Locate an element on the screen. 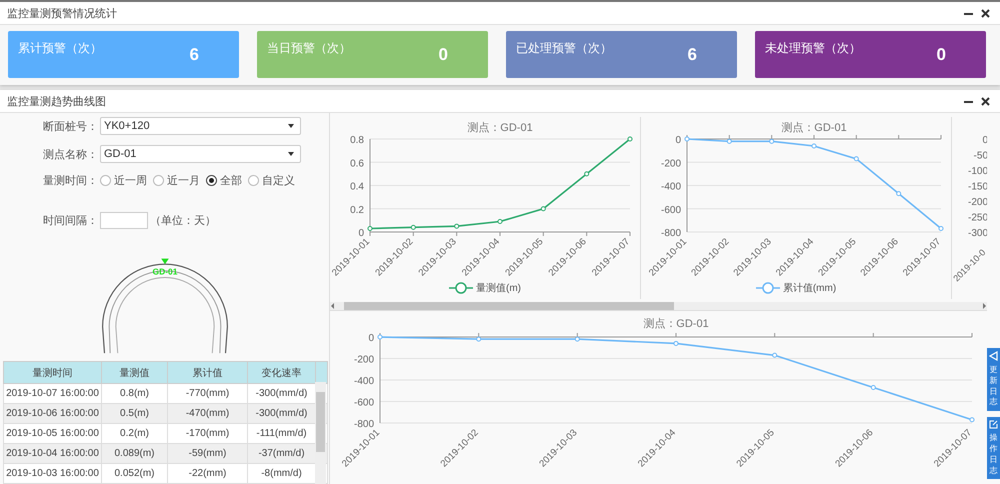 This screenshot has height=484, width=1000. select-field: YK0+120 is located at coordinates (200, 126).